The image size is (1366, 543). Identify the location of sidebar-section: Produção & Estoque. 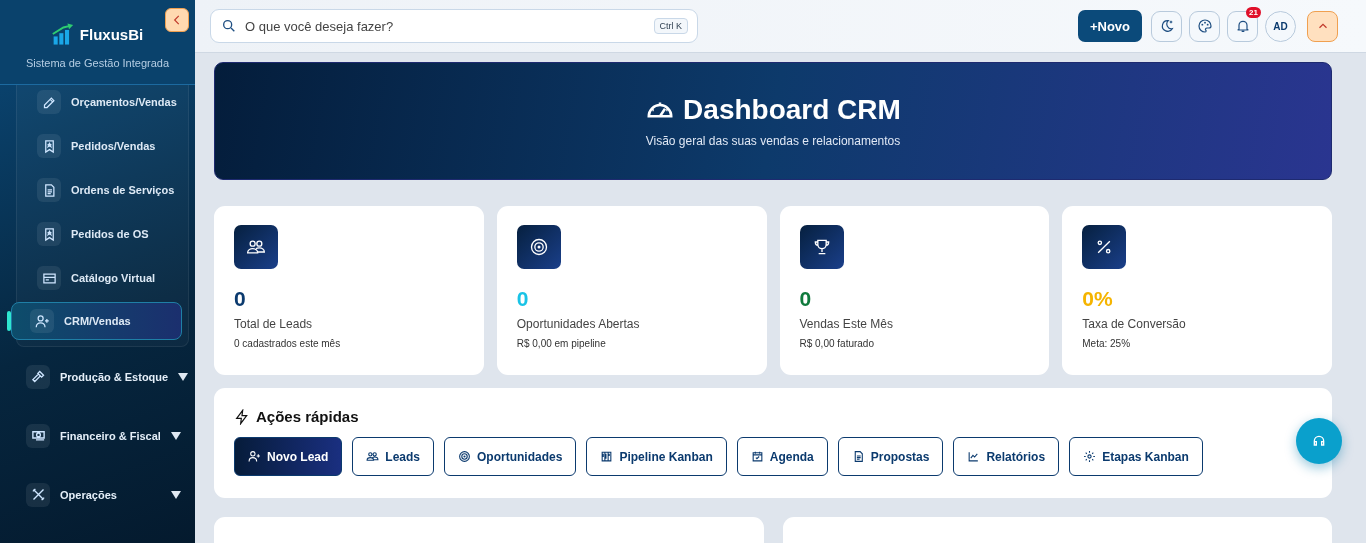
(97, 376).